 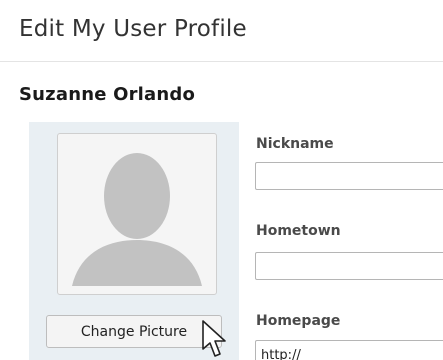 I want to click on nickname-input, so click(x=349, y=176).